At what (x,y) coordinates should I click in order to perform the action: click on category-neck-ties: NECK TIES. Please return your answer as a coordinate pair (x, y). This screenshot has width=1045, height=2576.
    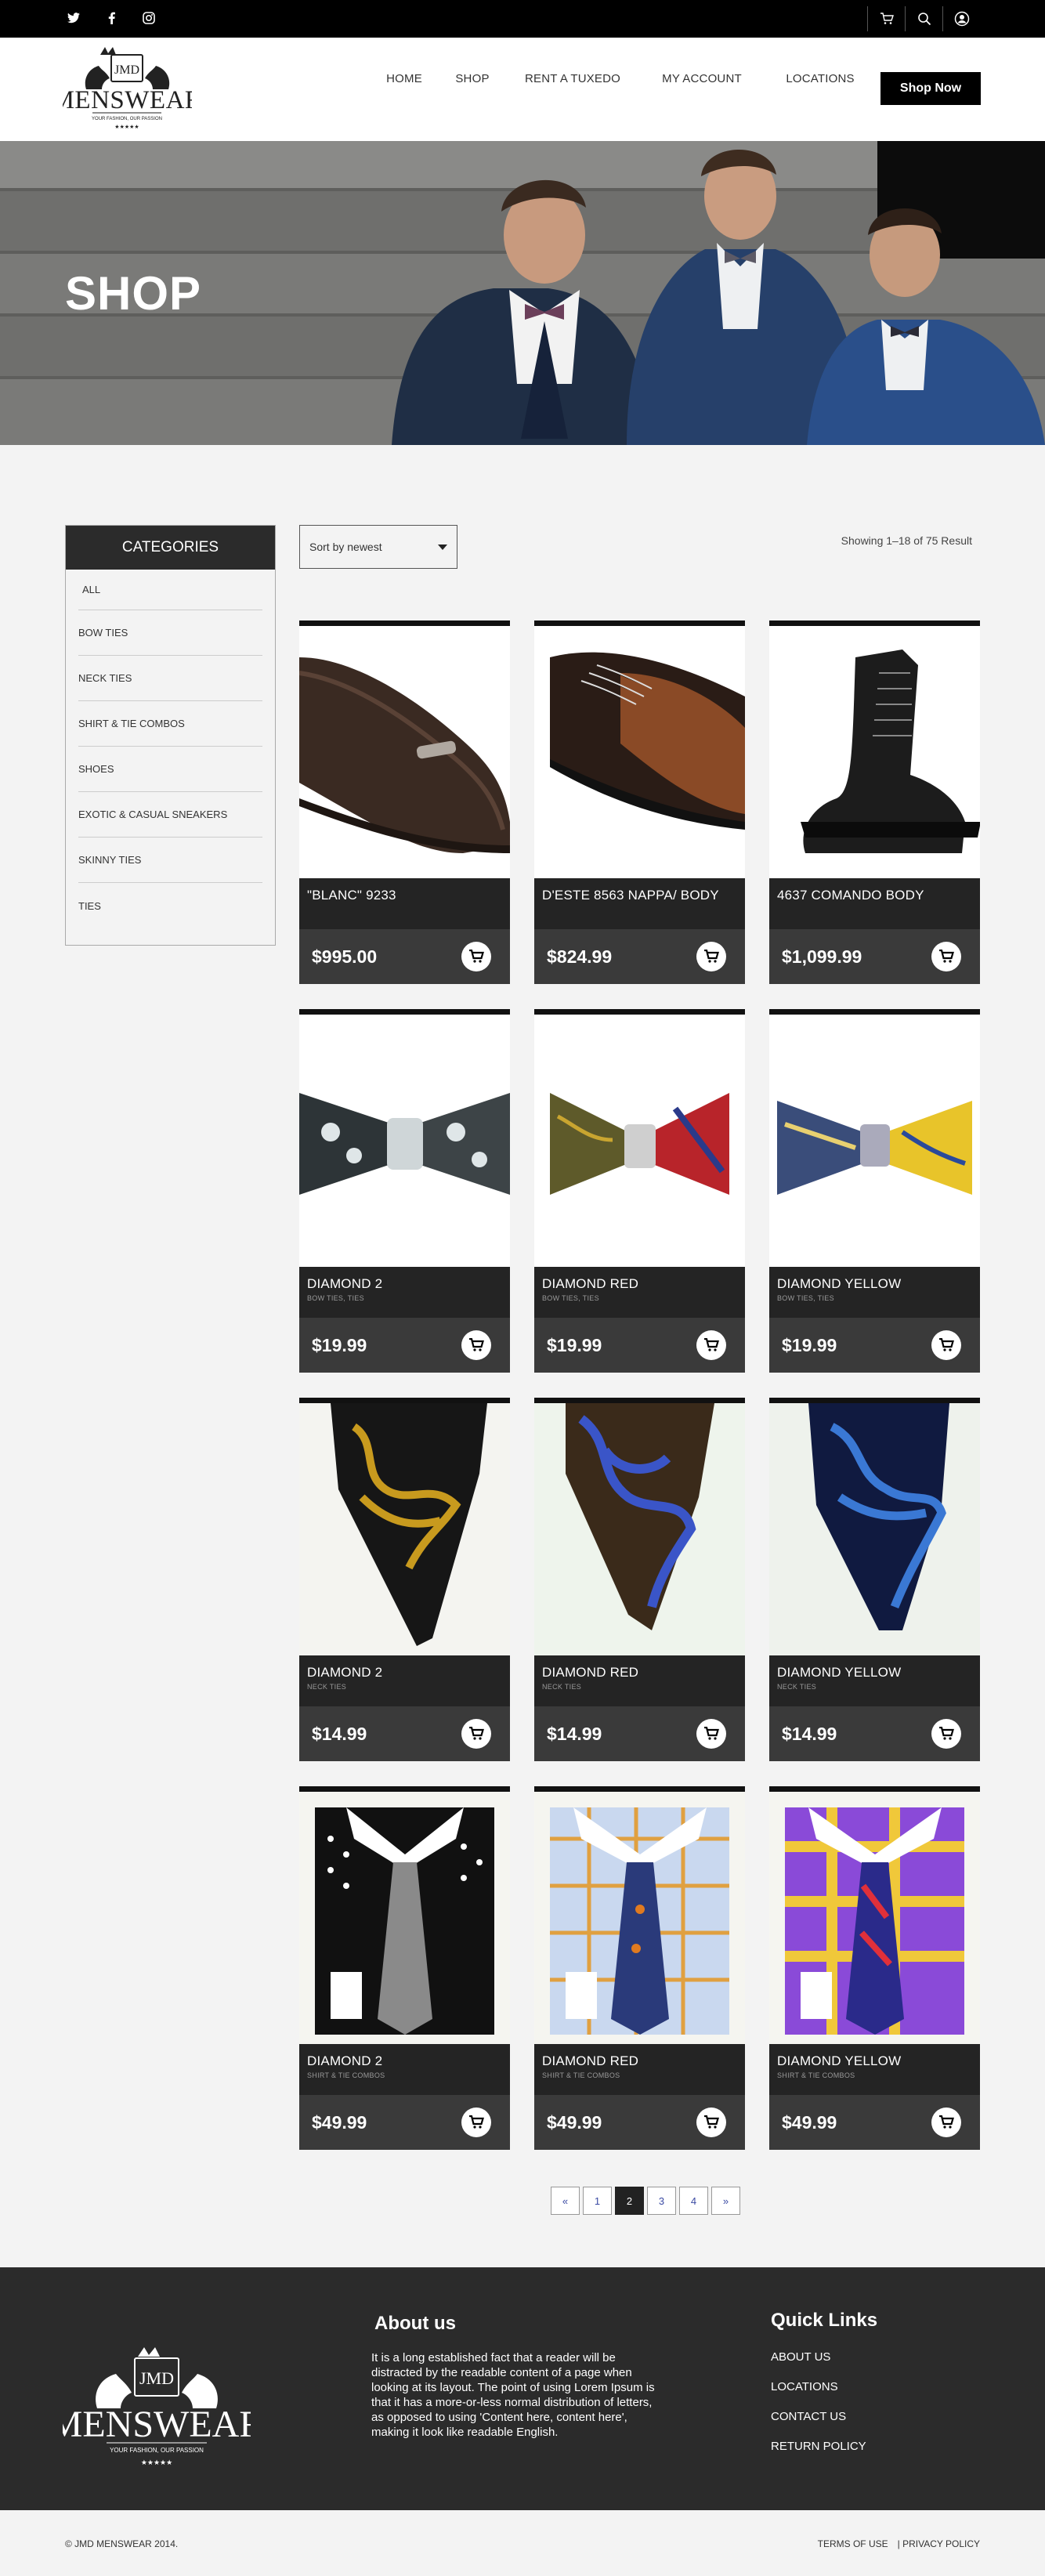
    Looking at the image, I should click on (170, 679).